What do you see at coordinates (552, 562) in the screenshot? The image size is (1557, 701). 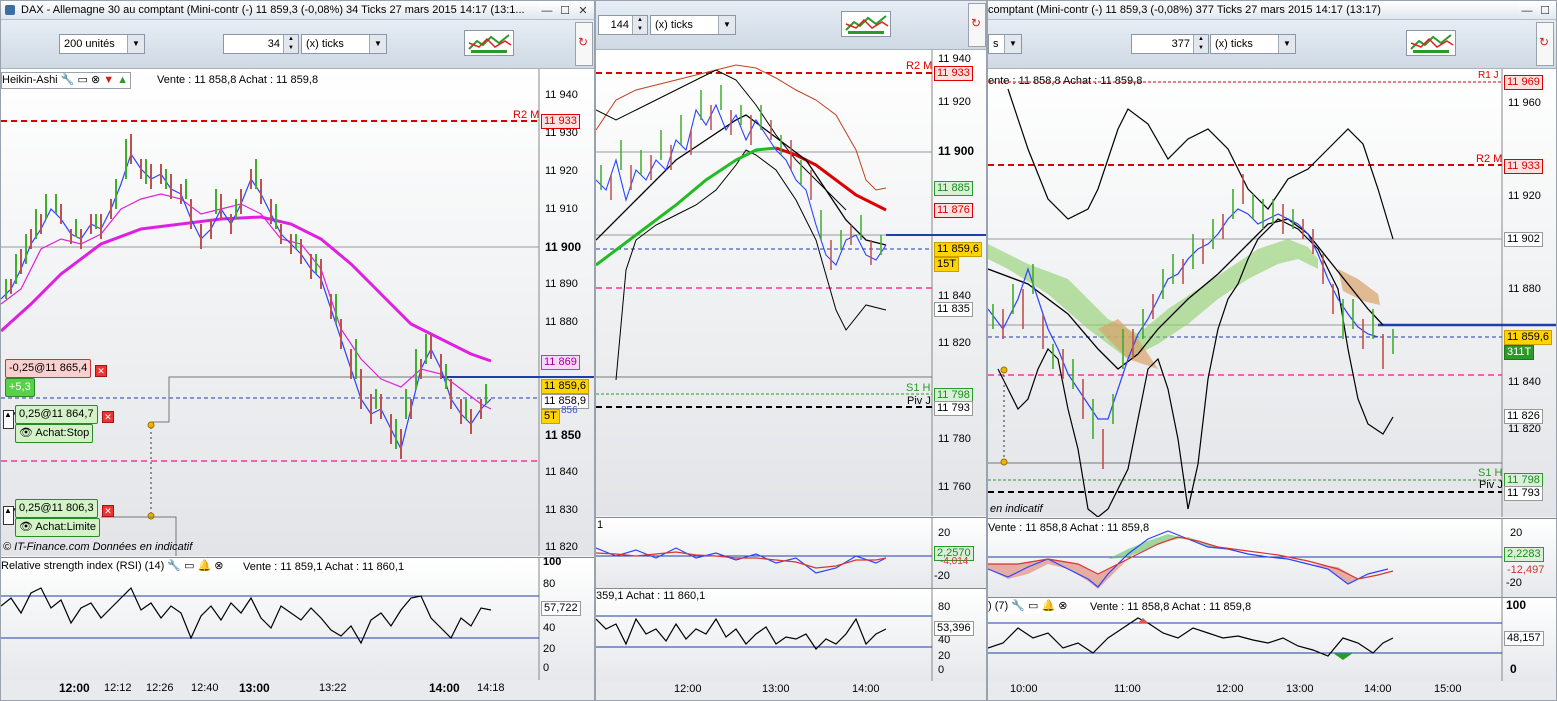 I see `rsi-tick: 100` at bounding box center [552, 562].